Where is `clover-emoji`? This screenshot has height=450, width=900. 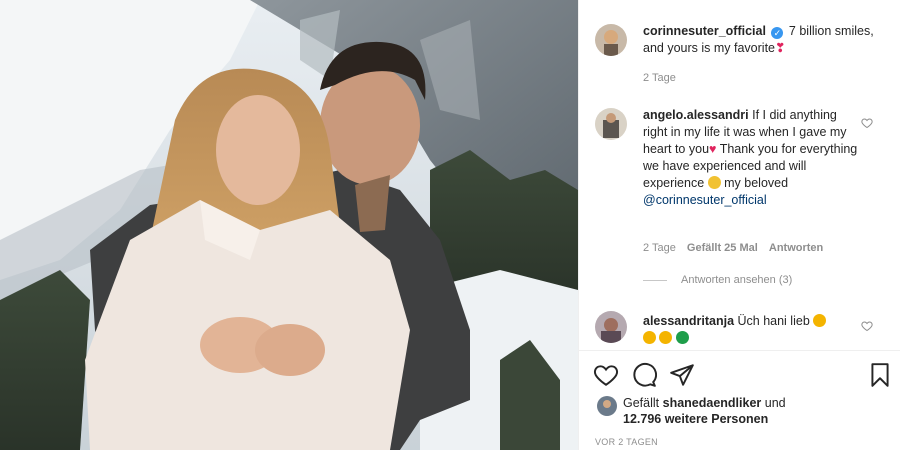
clover-emoji is located at coordinates (682, 337).